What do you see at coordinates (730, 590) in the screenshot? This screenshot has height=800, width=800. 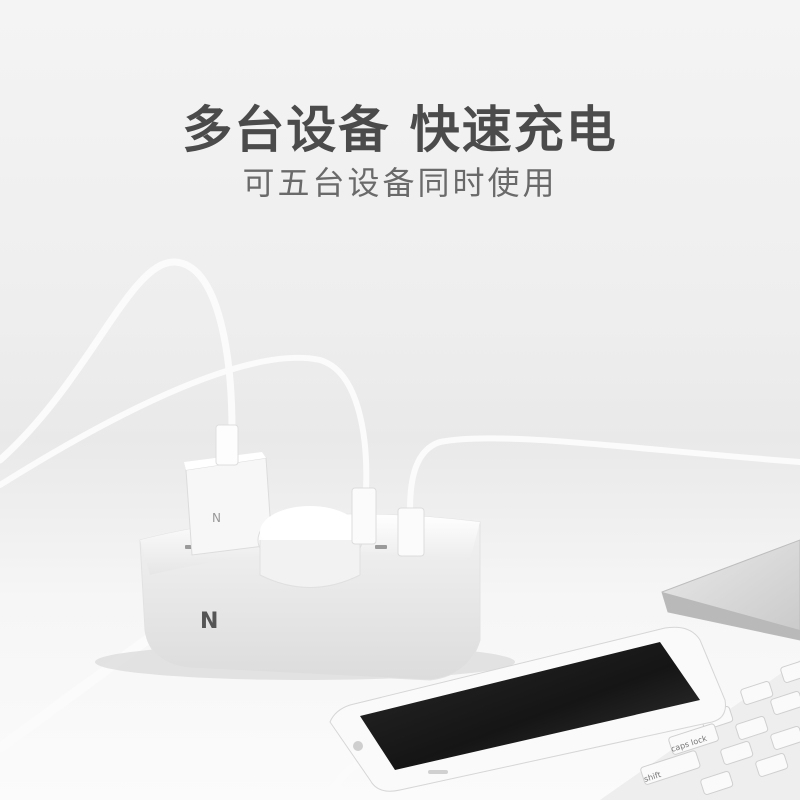 I see `laptop` at bounding box center [730, 590].